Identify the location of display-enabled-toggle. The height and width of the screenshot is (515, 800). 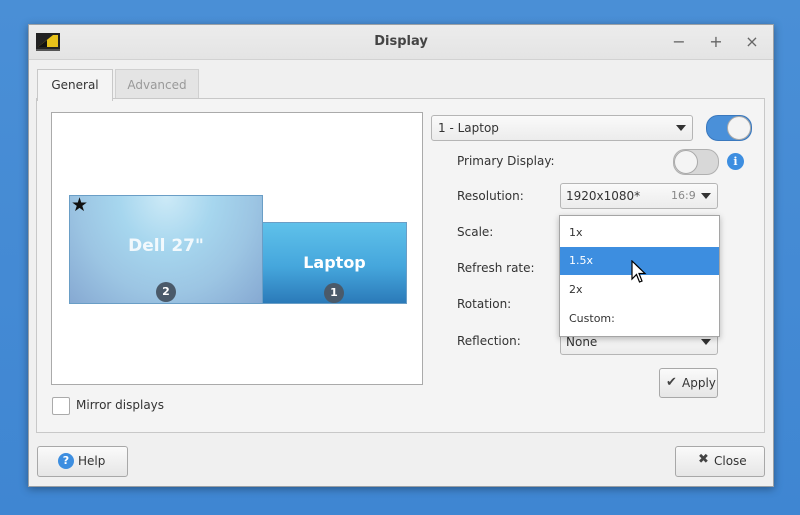
(729, 128).